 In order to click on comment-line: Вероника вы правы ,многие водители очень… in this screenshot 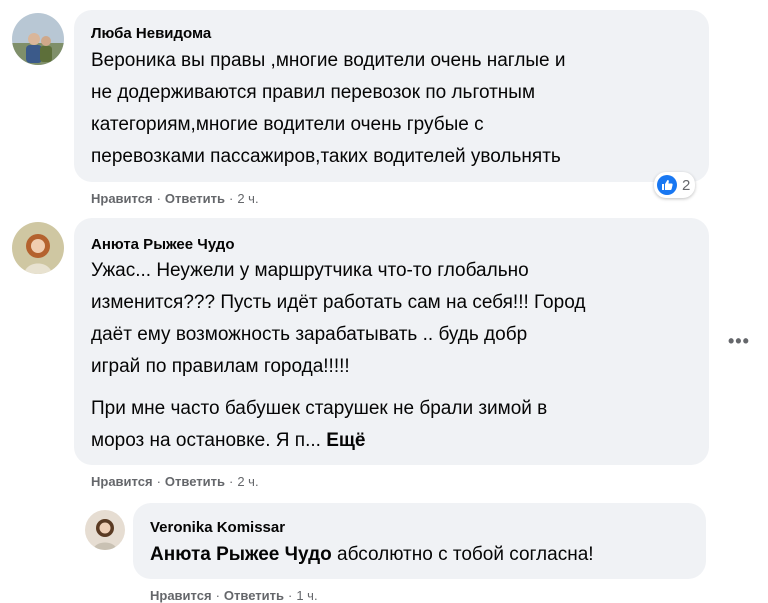, I will do `click(328, 60)`.